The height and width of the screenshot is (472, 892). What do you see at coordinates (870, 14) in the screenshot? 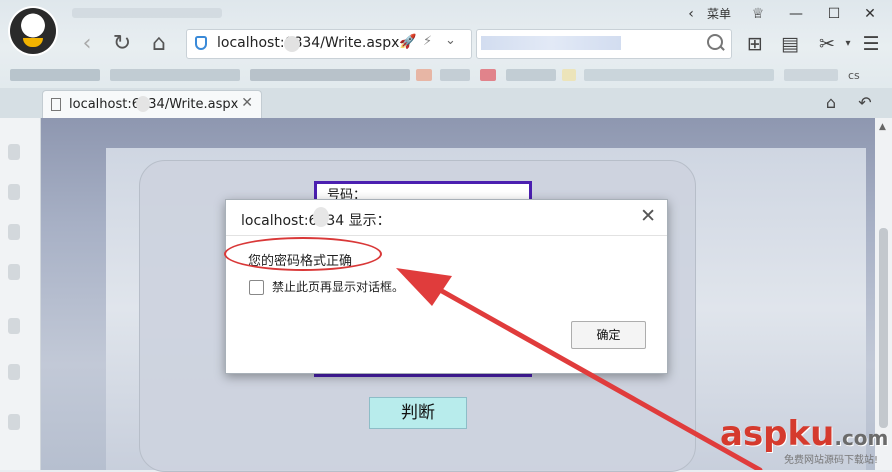
I see `close-window-icon: ✕` at bounding box center [870, 14].